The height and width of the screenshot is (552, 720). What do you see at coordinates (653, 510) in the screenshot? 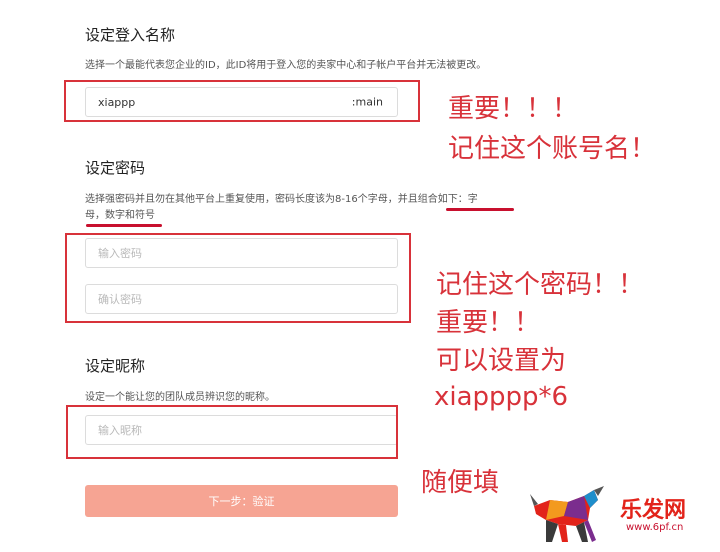
I see `brand-logo-text: 乐发网` at bounding box center [653, 510].